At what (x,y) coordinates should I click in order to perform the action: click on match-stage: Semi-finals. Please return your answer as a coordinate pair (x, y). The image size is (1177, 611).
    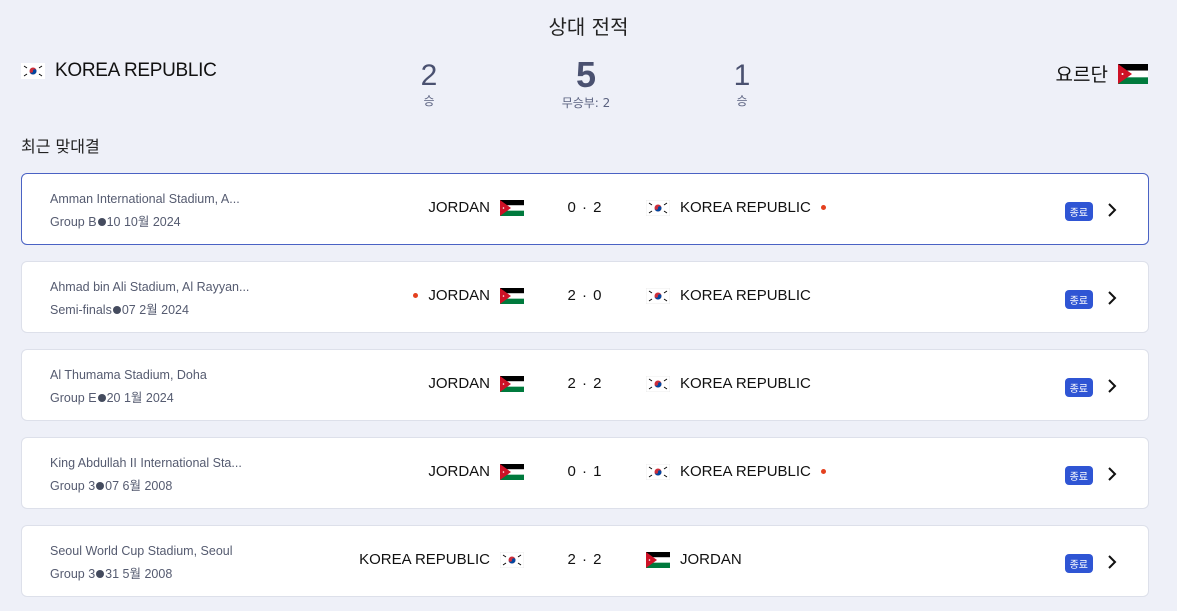
    Looking at the image, I should click on (81, 310).